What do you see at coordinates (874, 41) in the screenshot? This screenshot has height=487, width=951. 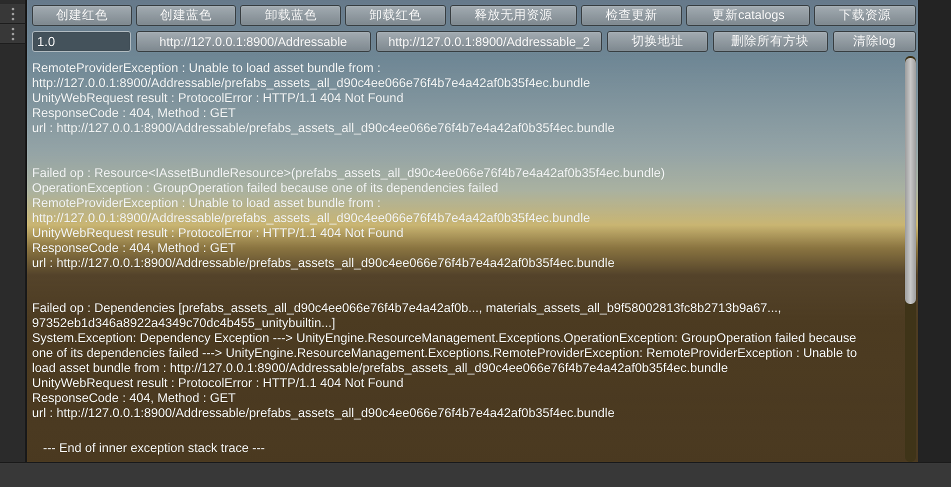 I see `toolbar-button: 清除log` at bounding box center [874, 41].